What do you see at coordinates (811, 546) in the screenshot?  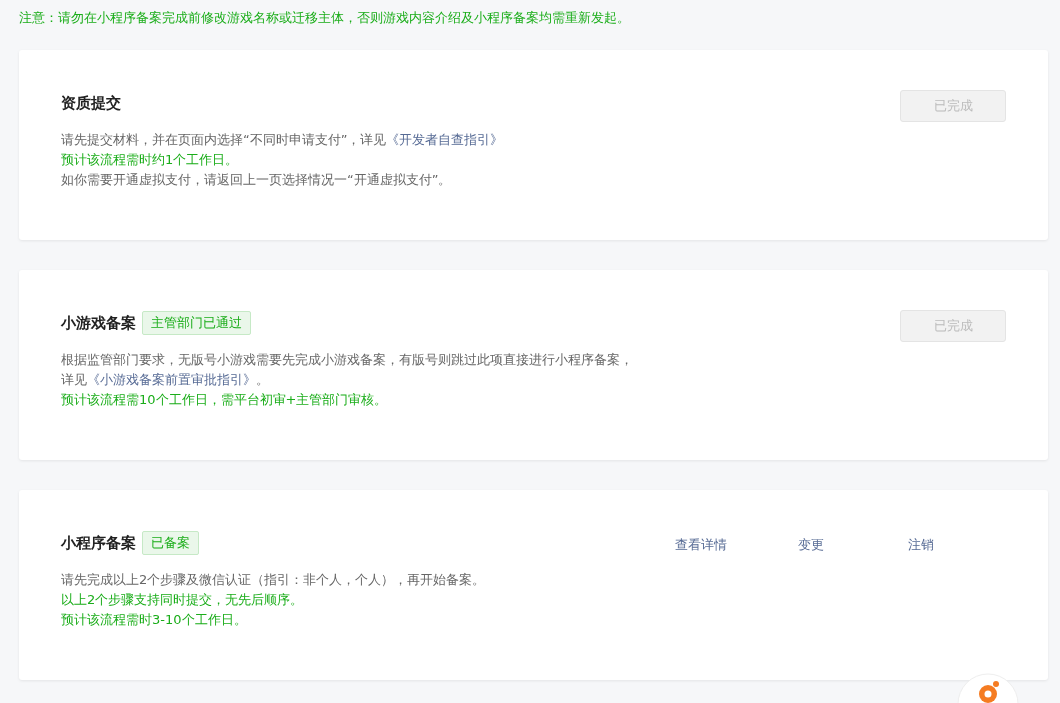 I see `action-link: 变更` at bounding box center [811, 546].